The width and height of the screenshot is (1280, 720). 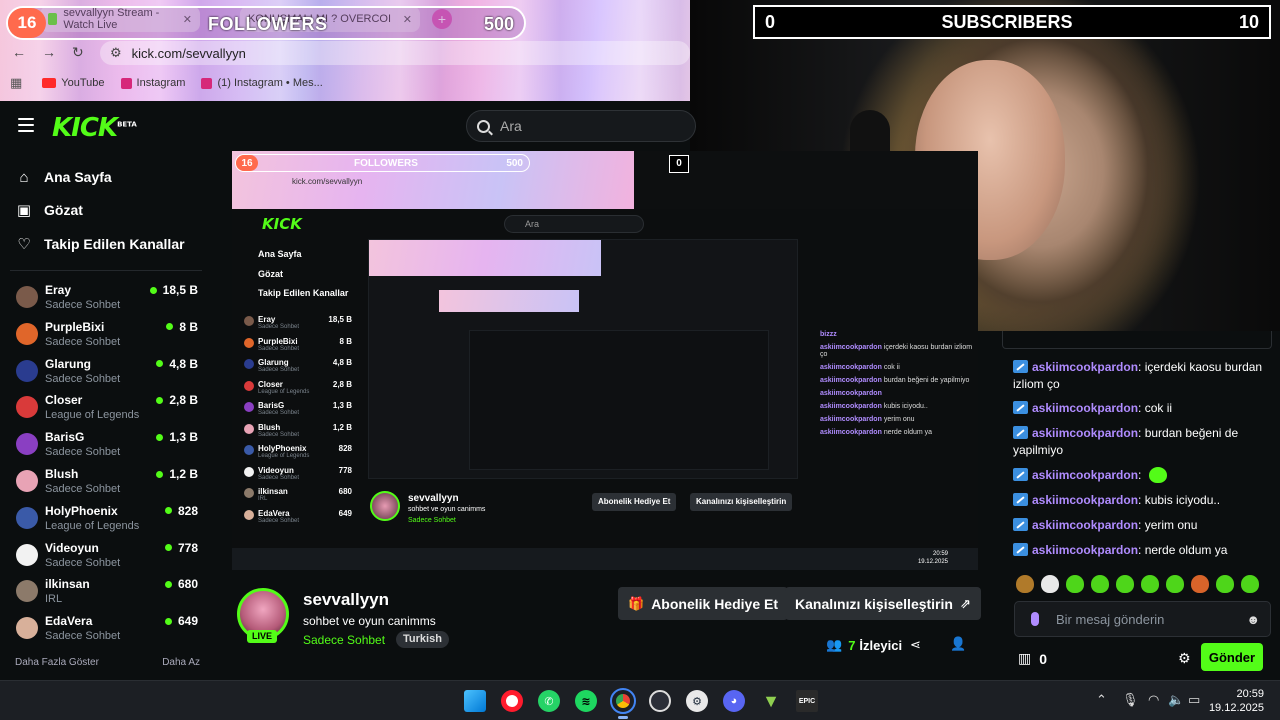 I want to click on channel-viewers: 649, so click(x=181, y=621).